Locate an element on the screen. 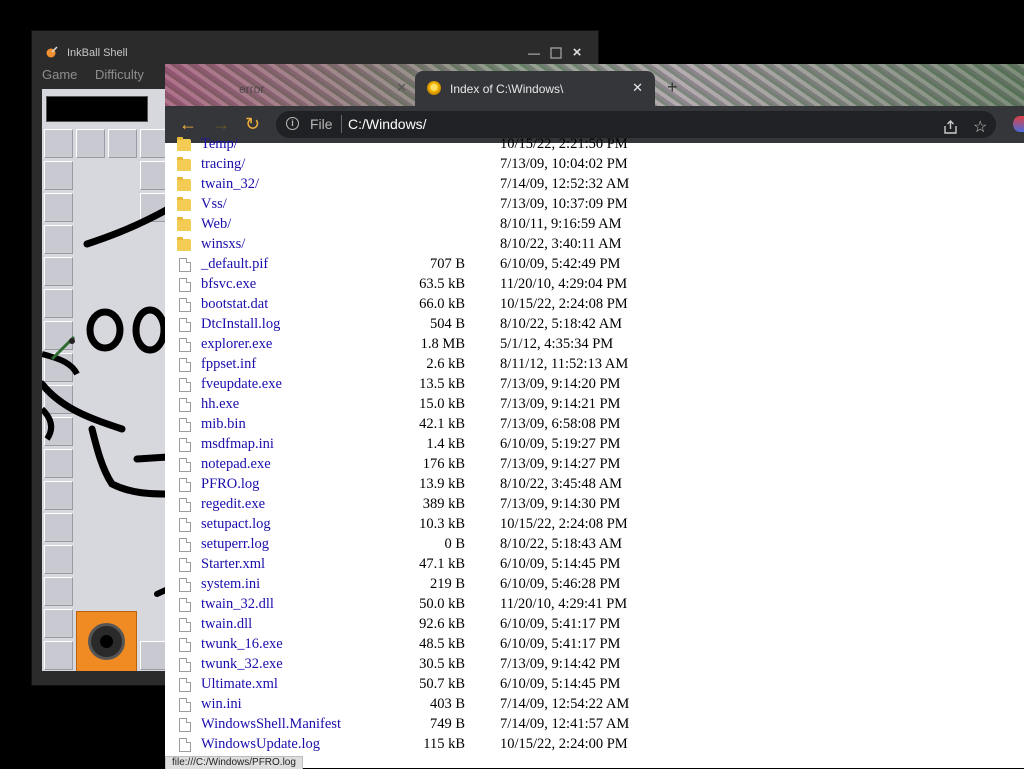 This screenshot has height=769, width=1024. listing-row: setuperr.log 0 B 8/10/22, 5:18:43 AM is located at coordinates (465, 546).